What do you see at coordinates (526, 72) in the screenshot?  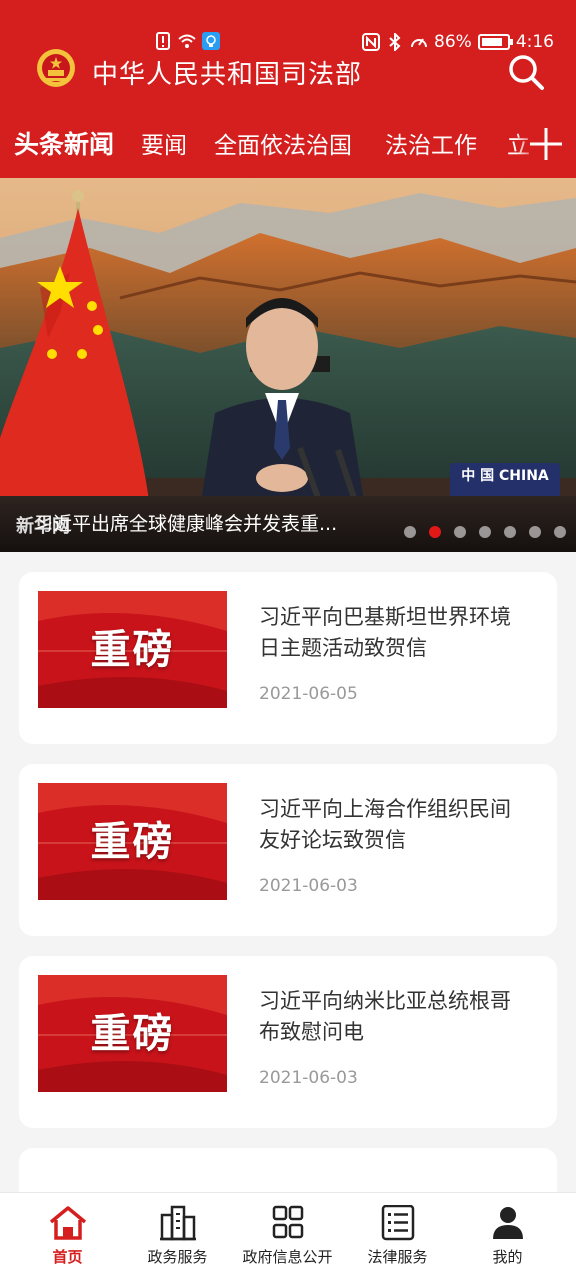 I see `search-icon` at bounding box center [526, 72].